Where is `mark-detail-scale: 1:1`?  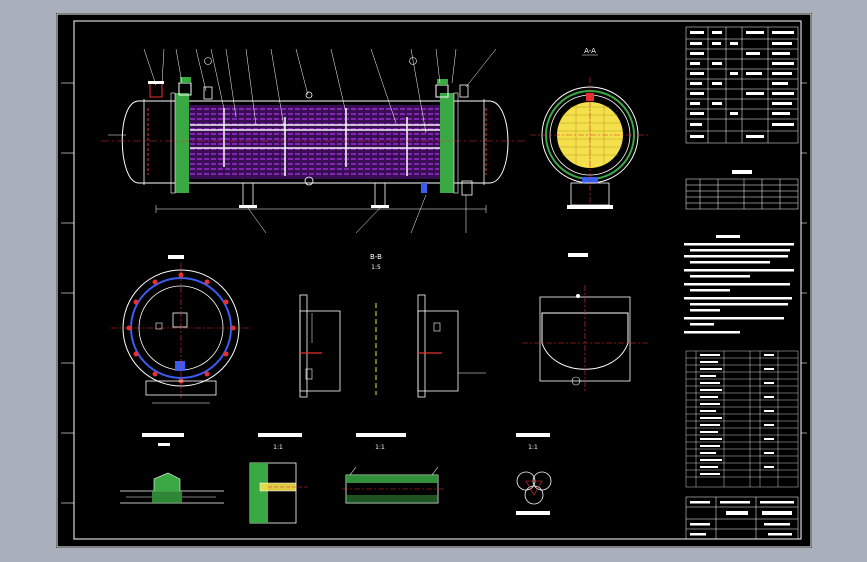
mark-detail-scale: 1:1 is located at coordinates (533, 447).